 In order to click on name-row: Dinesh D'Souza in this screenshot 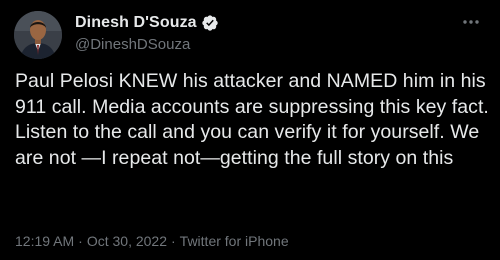, I will do `click(147, 23)`.